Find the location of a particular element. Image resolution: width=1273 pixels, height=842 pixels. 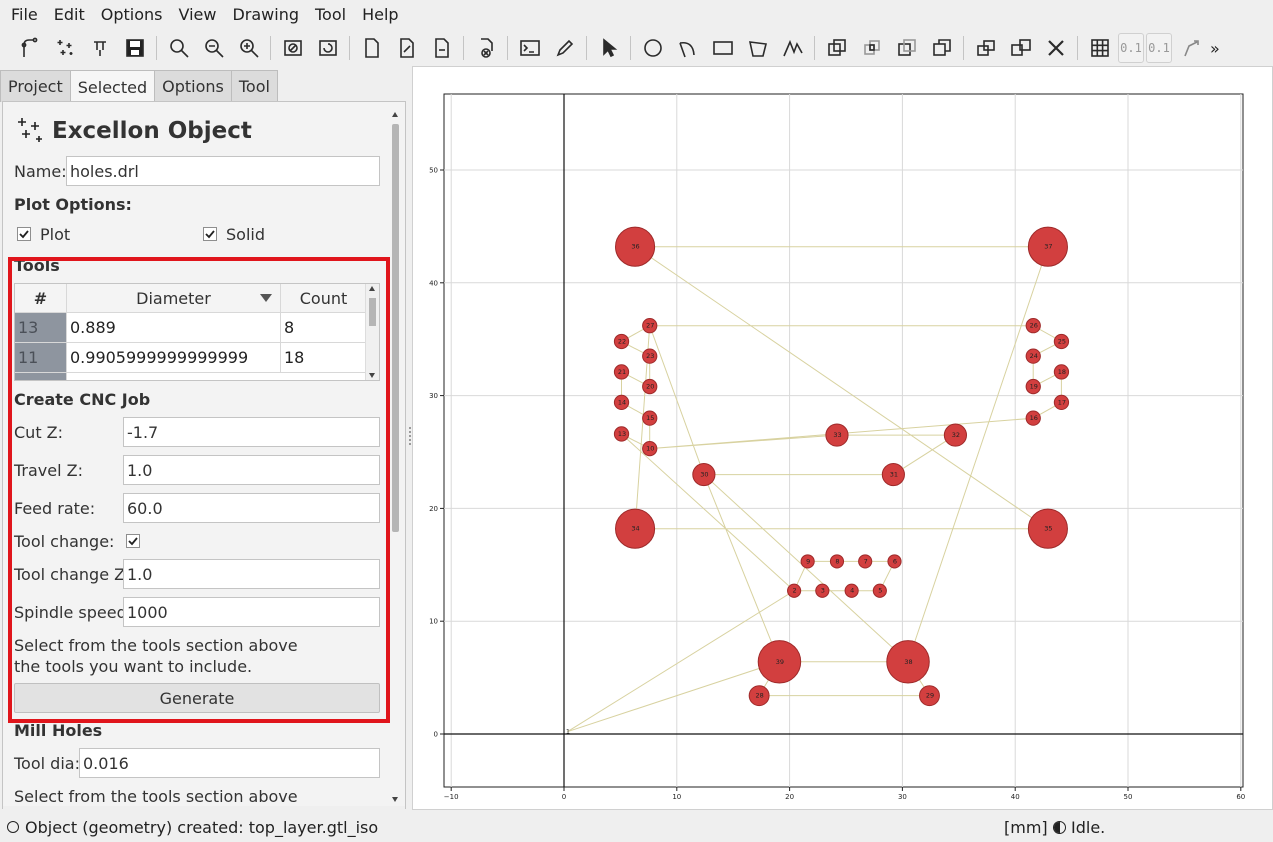

scroll-up-icon is located at coordinates (395, 114).